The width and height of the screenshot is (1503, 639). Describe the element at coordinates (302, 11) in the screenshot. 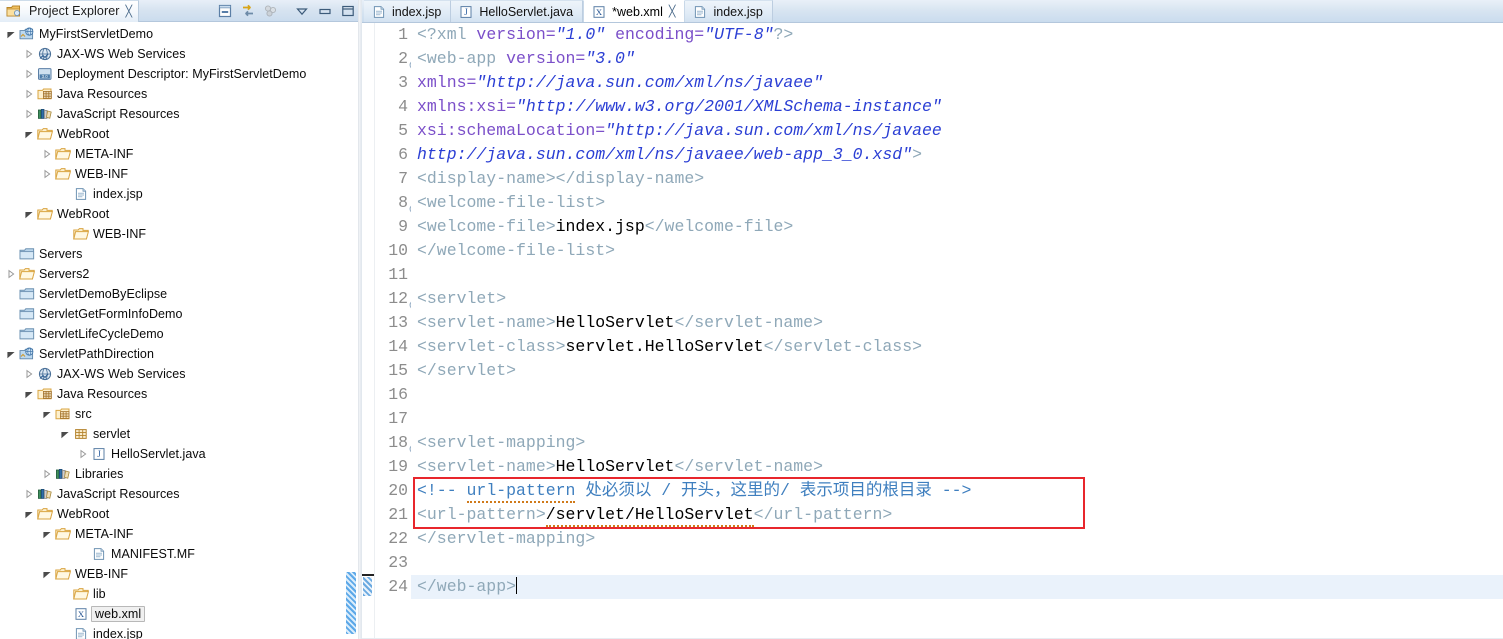

I see `chevron-down-icon` at that location.